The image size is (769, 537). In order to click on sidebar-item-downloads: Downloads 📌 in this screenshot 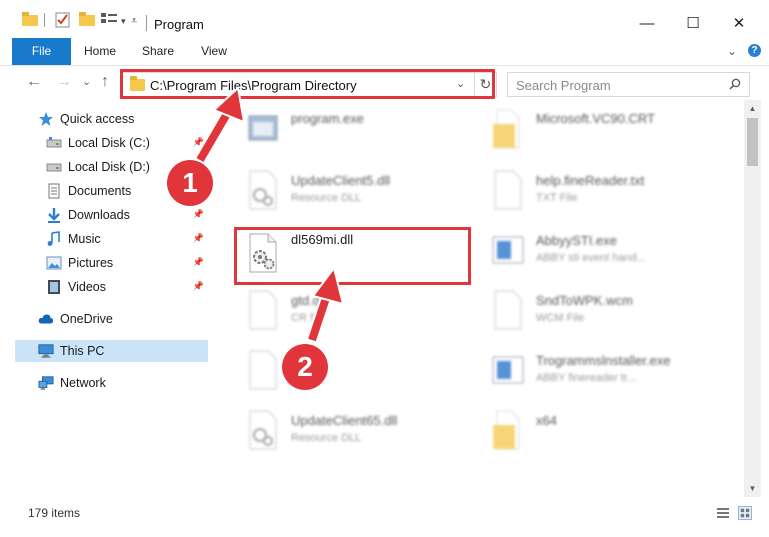, I will do `click(112, 215)`.